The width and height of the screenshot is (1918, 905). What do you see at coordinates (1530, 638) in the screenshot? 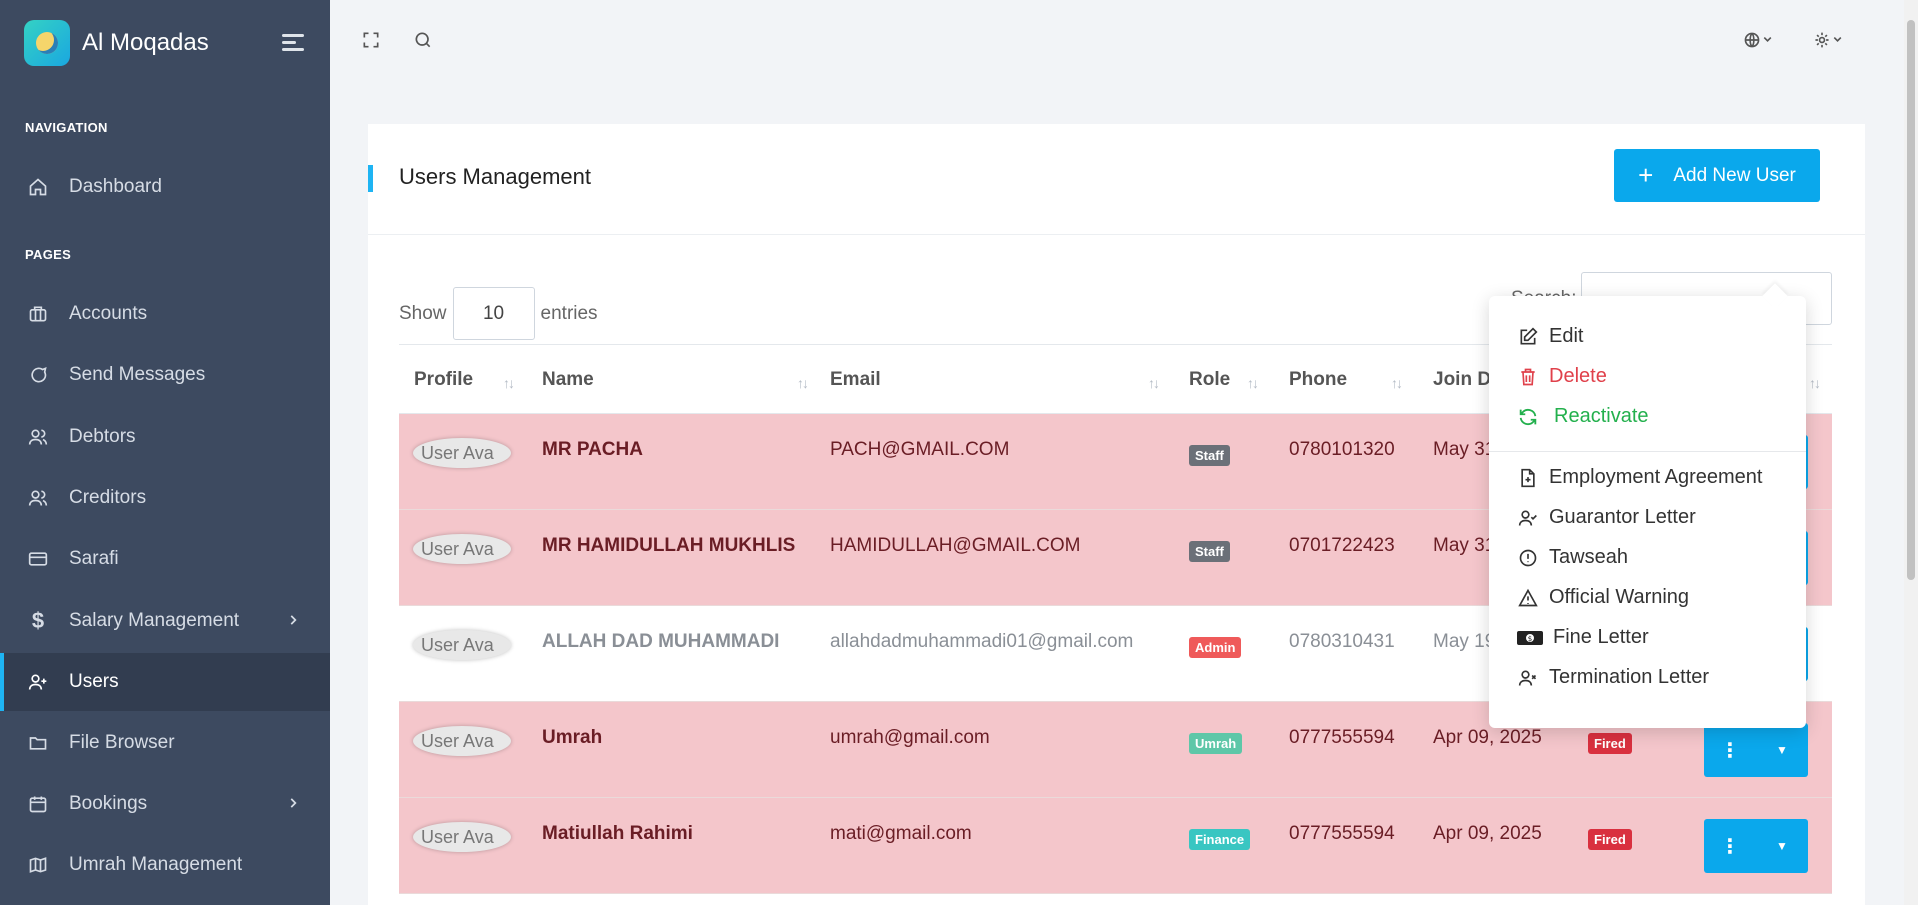
I see `banknote-icon: $` at bounding box center [1530, 638].